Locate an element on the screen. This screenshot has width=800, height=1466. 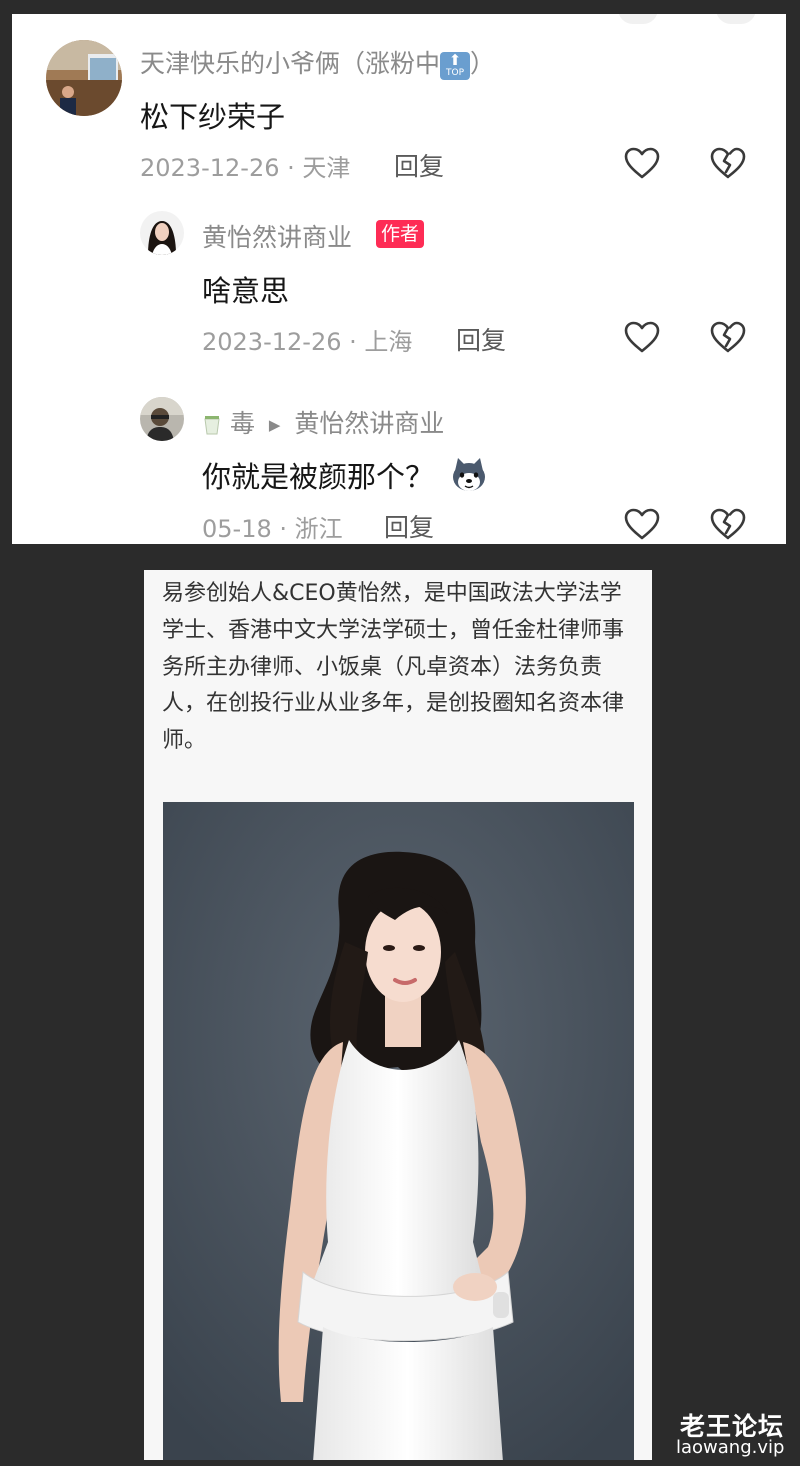
reply-text: 你就是被颜那个？ is located at coordinates (345, 475).